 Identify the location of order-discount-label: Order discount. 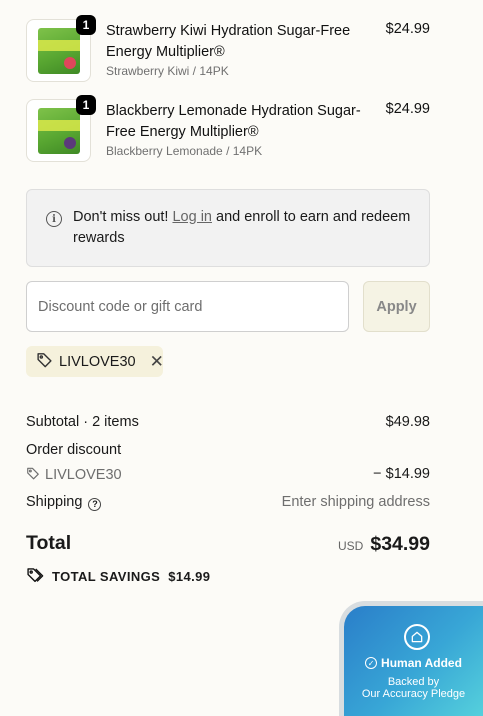
(74, 450).